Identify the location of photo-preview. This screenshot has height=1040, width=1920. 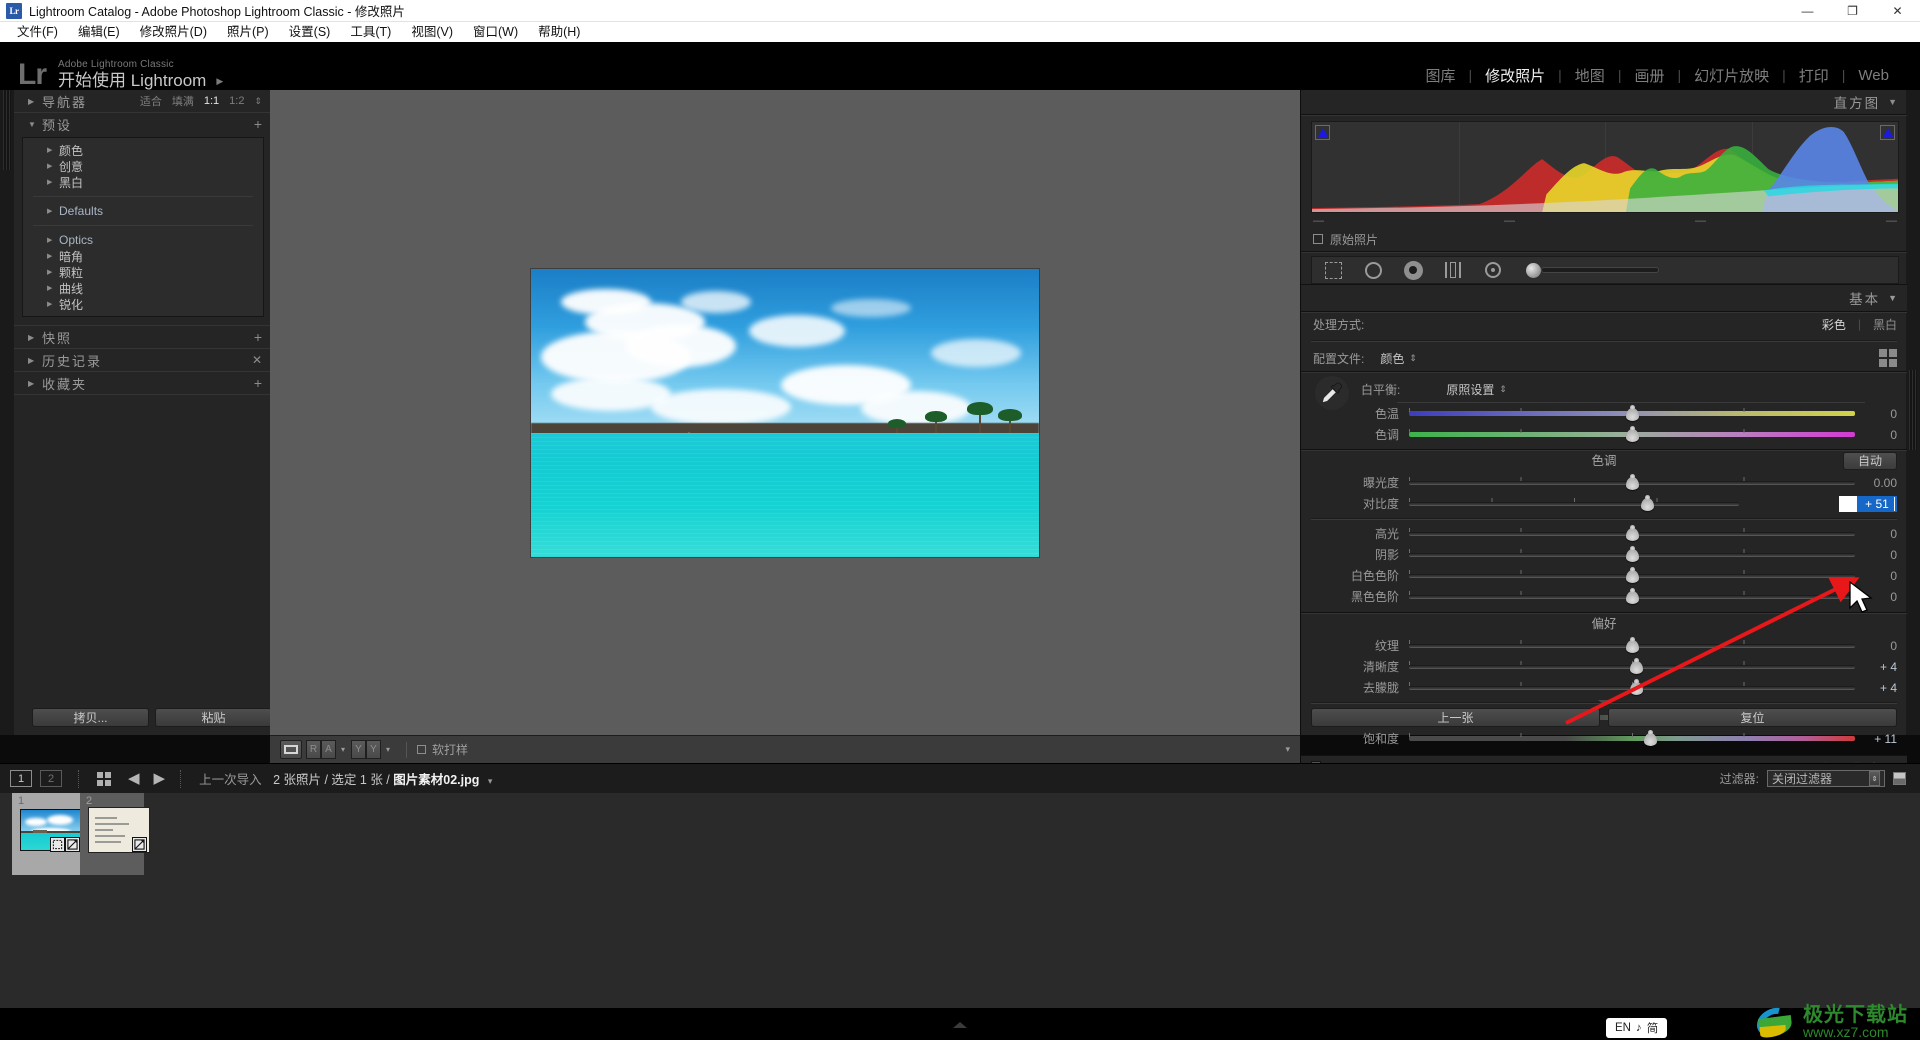
(785, 412).